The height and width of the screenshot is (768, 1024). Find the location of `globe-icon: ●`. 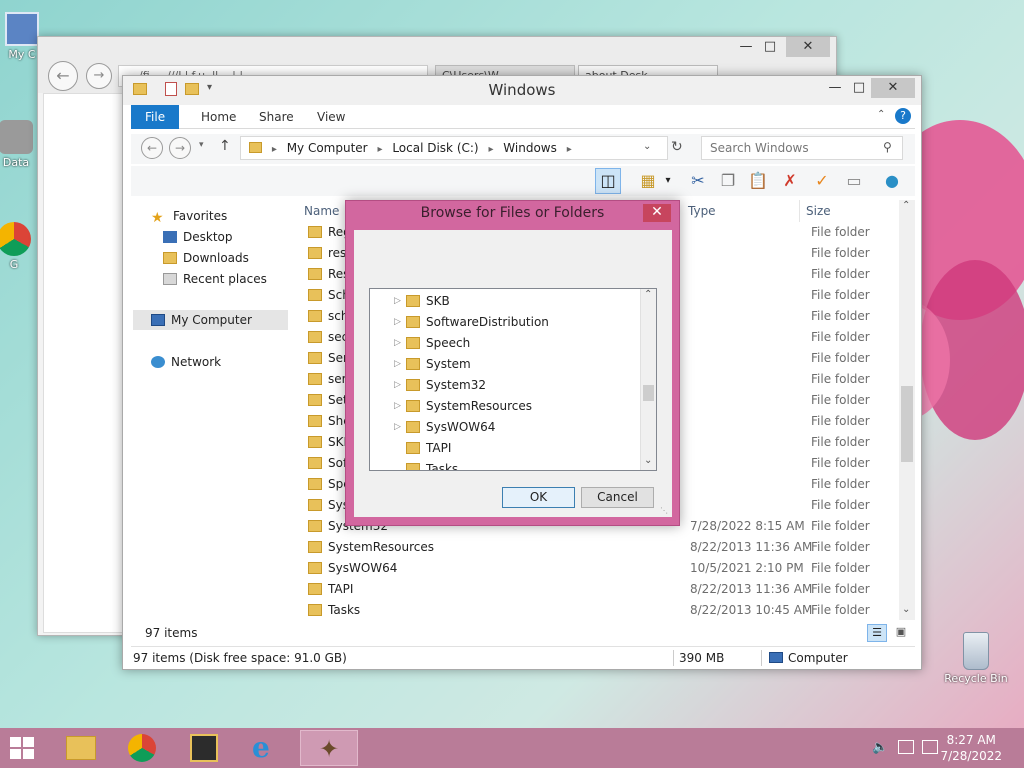

globe-icon: ● is located at coordinates (892, 181).